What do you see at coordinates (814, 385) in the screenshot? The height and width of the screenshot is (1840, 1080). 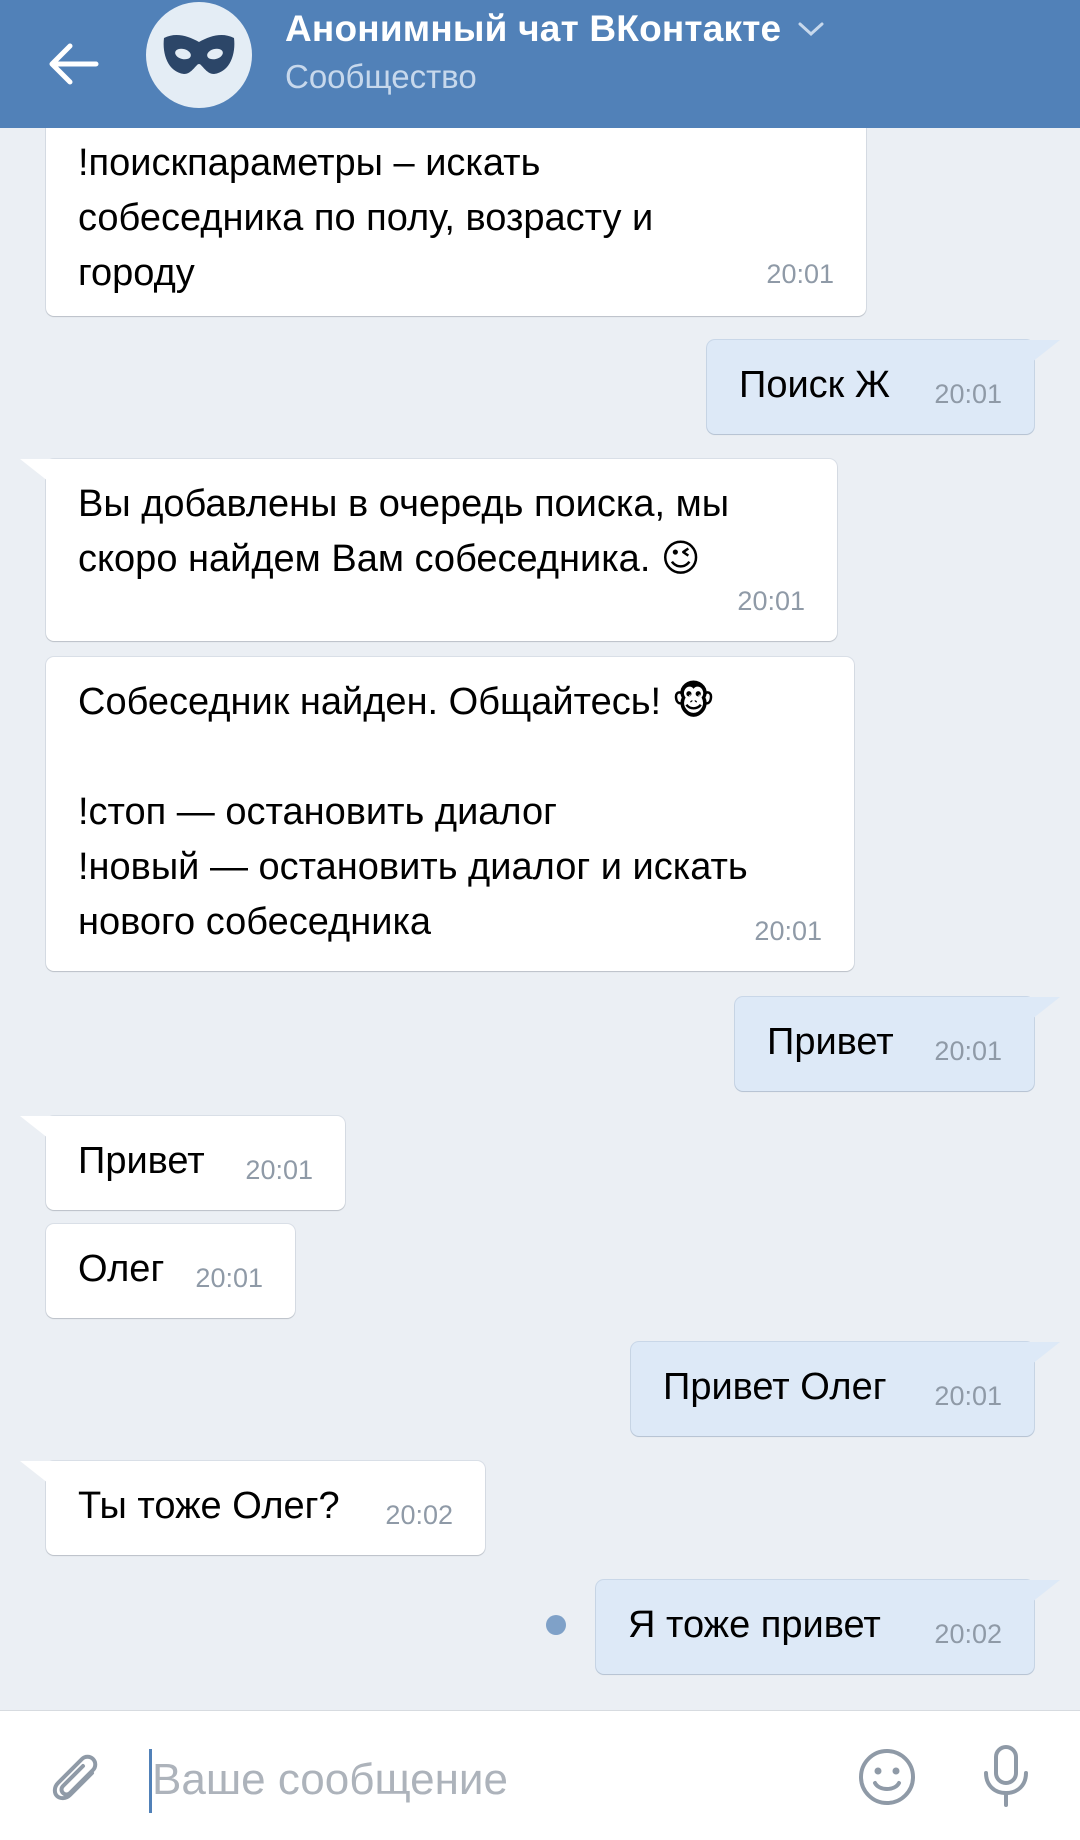 I see `message-text: Поиск Ж` at bounding box center [814, 385].